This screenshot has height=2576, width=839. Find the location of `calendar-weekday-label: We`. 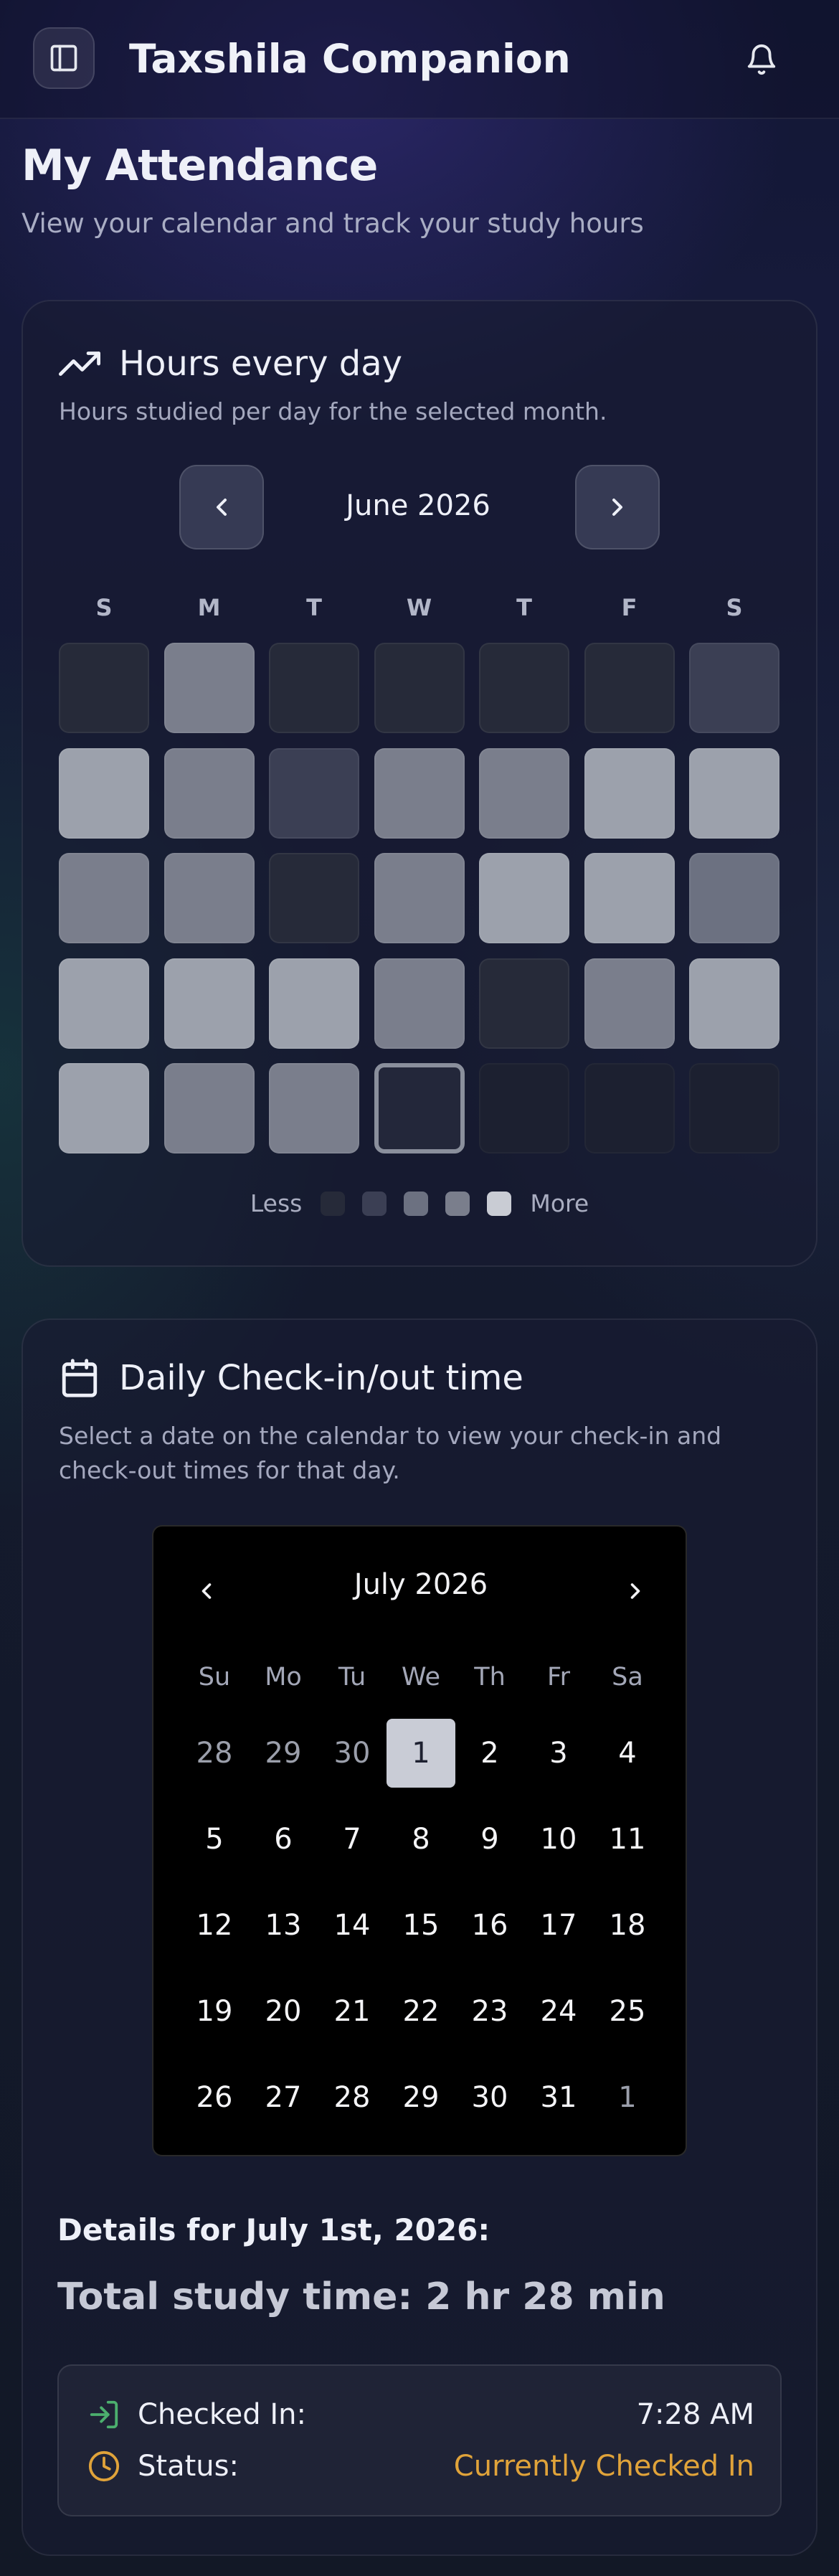

calendar-weekday-label: We is located at coordinates (421, 1677).